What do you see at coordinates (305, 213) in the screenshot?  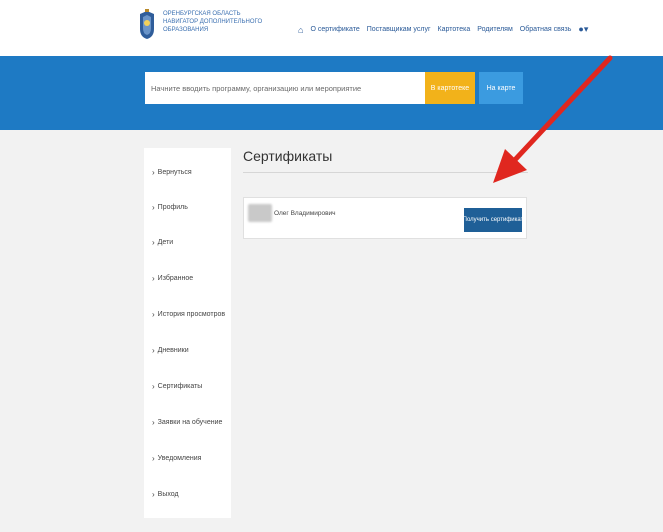 I see `child-name: Олег Владимирович` at bounding box center [305, 213].